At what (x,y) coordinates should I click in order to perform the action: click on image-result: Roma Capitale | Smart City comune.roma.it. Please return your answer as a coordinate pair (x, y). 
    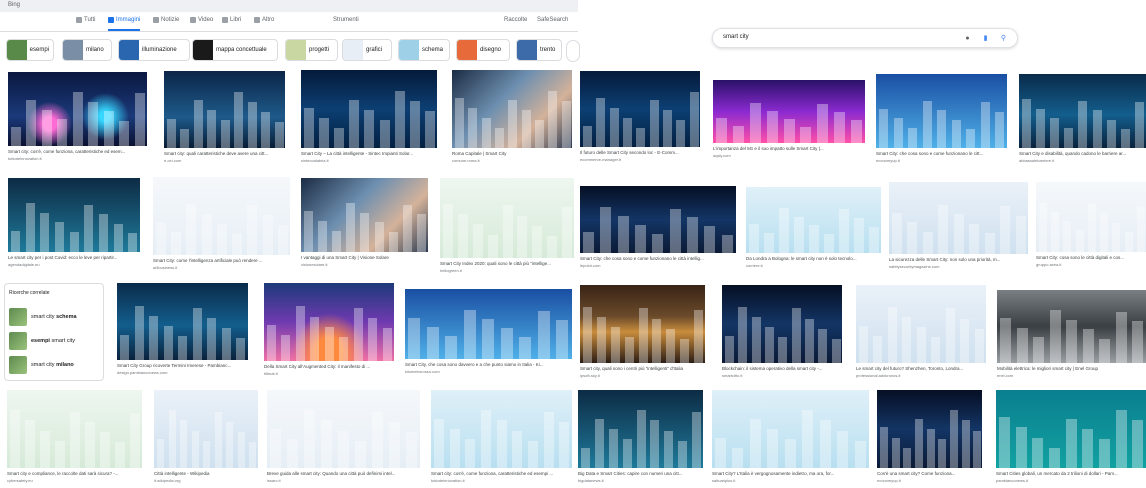
    Looking at the image, I should click on (512, 119).